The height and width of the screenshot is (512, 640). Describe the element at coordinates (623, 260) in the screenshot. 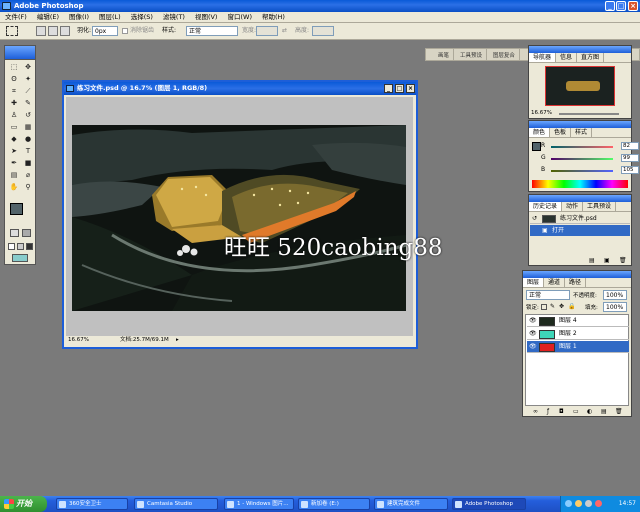

I see `delete-state-icon: 🗑` at that location.